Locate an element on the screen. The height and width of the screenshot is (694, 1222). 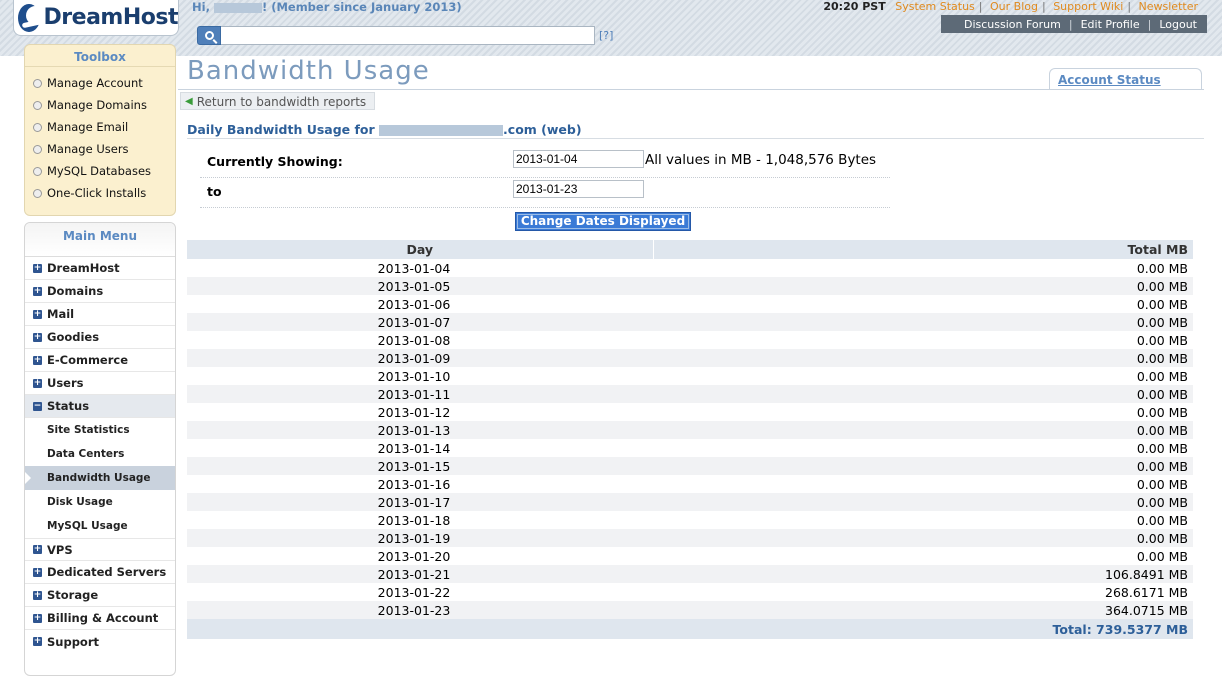
submenu-disk-usage: Disk Usage is located at coordinates (100, 502).